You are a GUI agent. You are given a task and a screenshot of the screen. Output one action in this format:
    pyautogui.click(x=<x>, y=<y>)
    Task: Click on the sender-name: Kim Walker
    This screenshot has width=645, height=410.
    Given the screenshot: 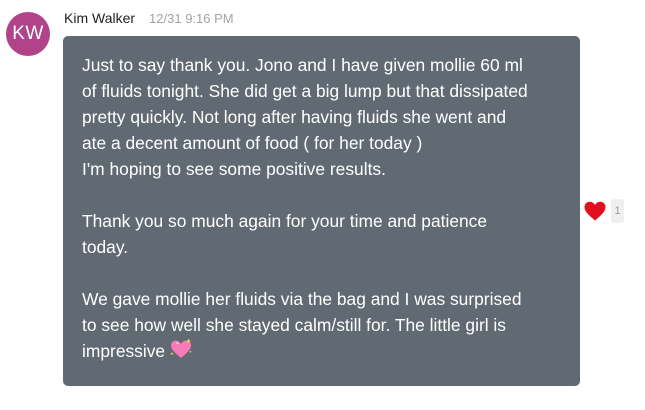 What is the action you would take?
    pyautogui.click(x=99, y=18)
    